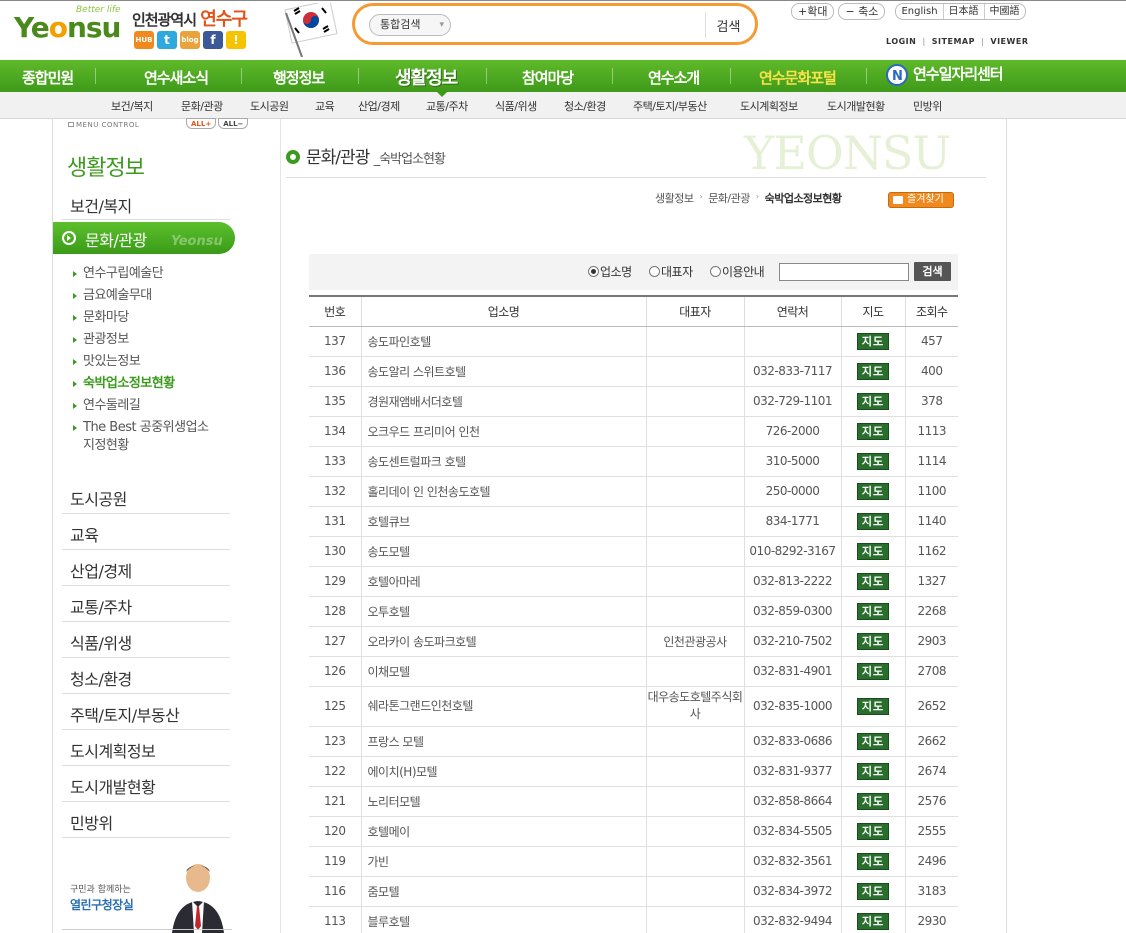  I want to click on subnav-item-park: 도시공원, so click(269, 106).